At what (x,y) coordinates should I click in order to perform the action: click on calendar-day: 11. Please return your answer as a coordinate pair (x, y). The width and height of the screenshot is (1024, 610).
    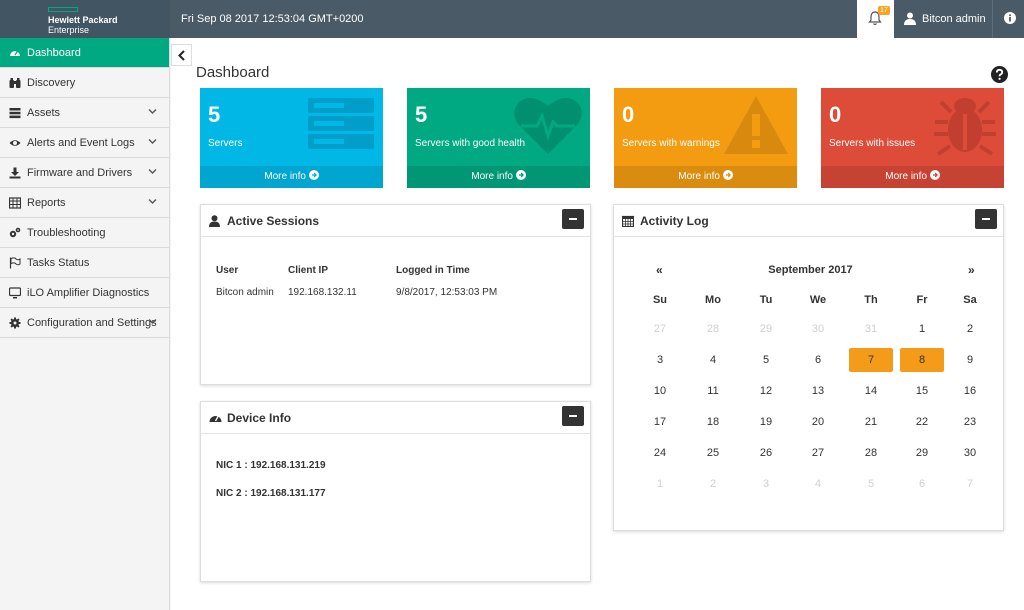
    Looking at the image, I should click on (713, 391).